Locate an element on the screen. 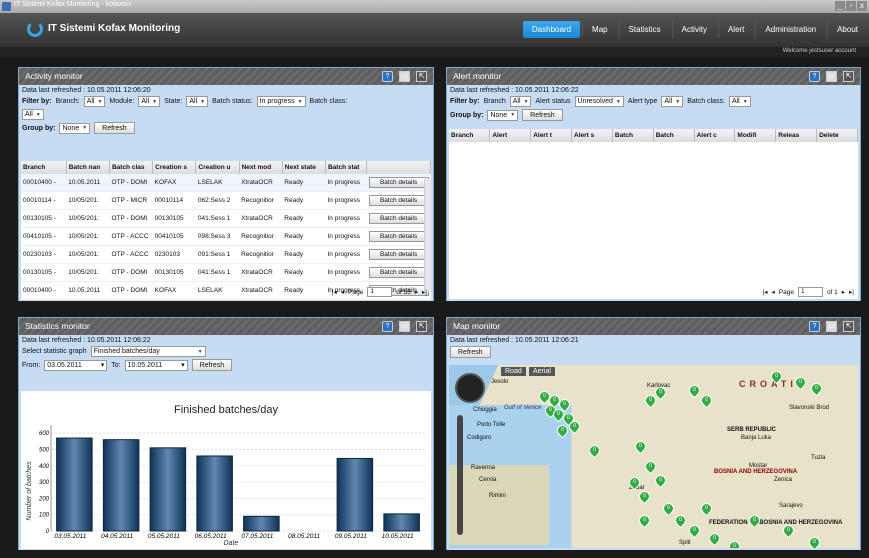  nav-map: Map is located at coordinates (599, 29).